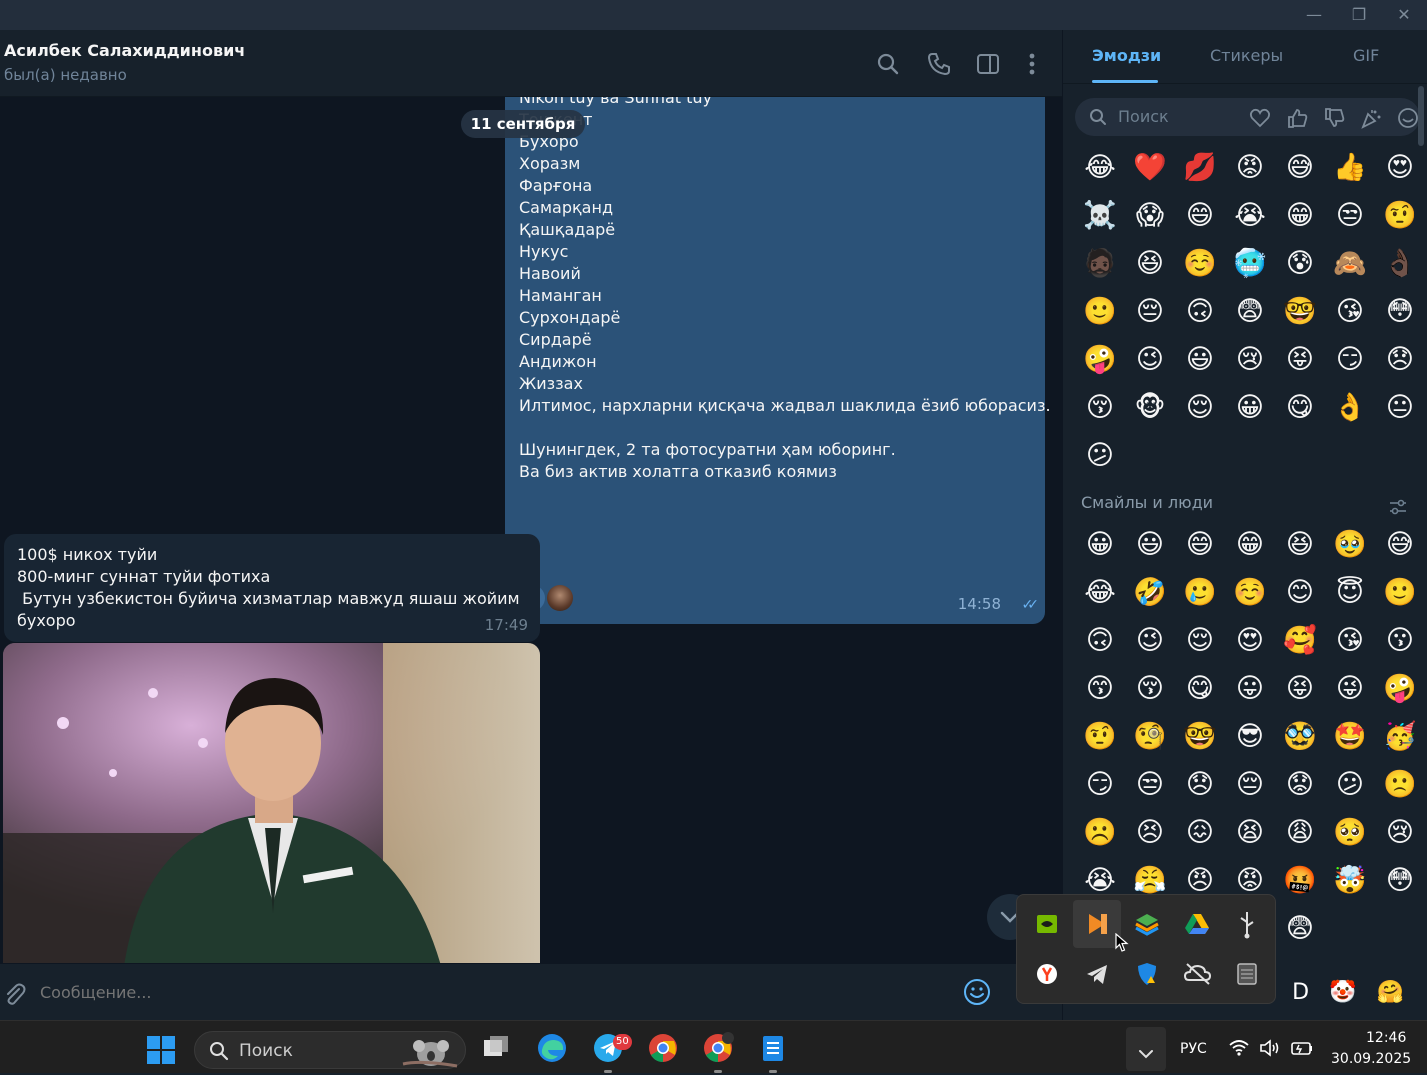  What do you see at coordinates (1239, 1048) in the screenshot?
I see `wifi-icon` at bounding box center [1239, 1048].